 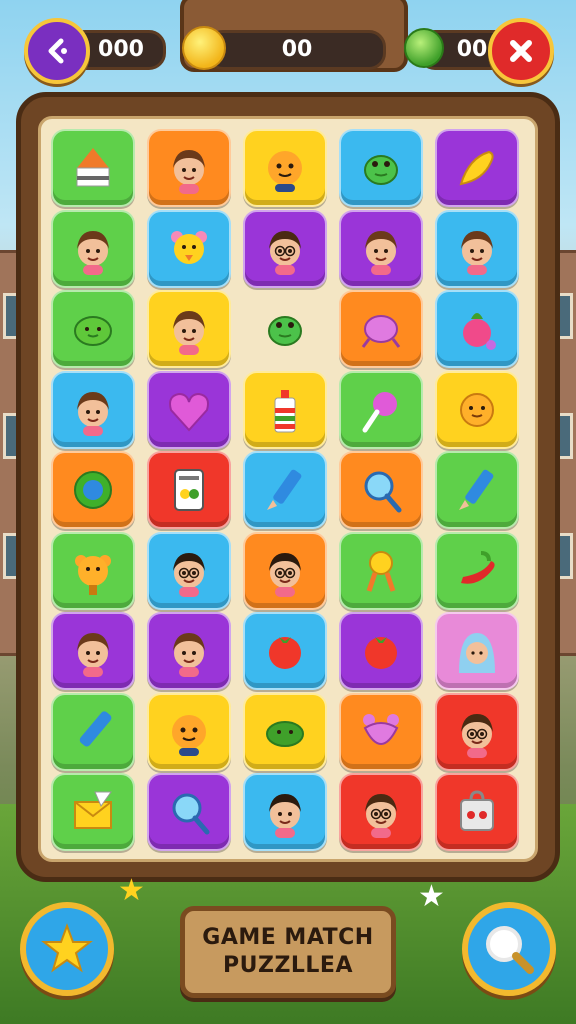 I want to click on yellow-bear-icon, so click(x=189, y=247).